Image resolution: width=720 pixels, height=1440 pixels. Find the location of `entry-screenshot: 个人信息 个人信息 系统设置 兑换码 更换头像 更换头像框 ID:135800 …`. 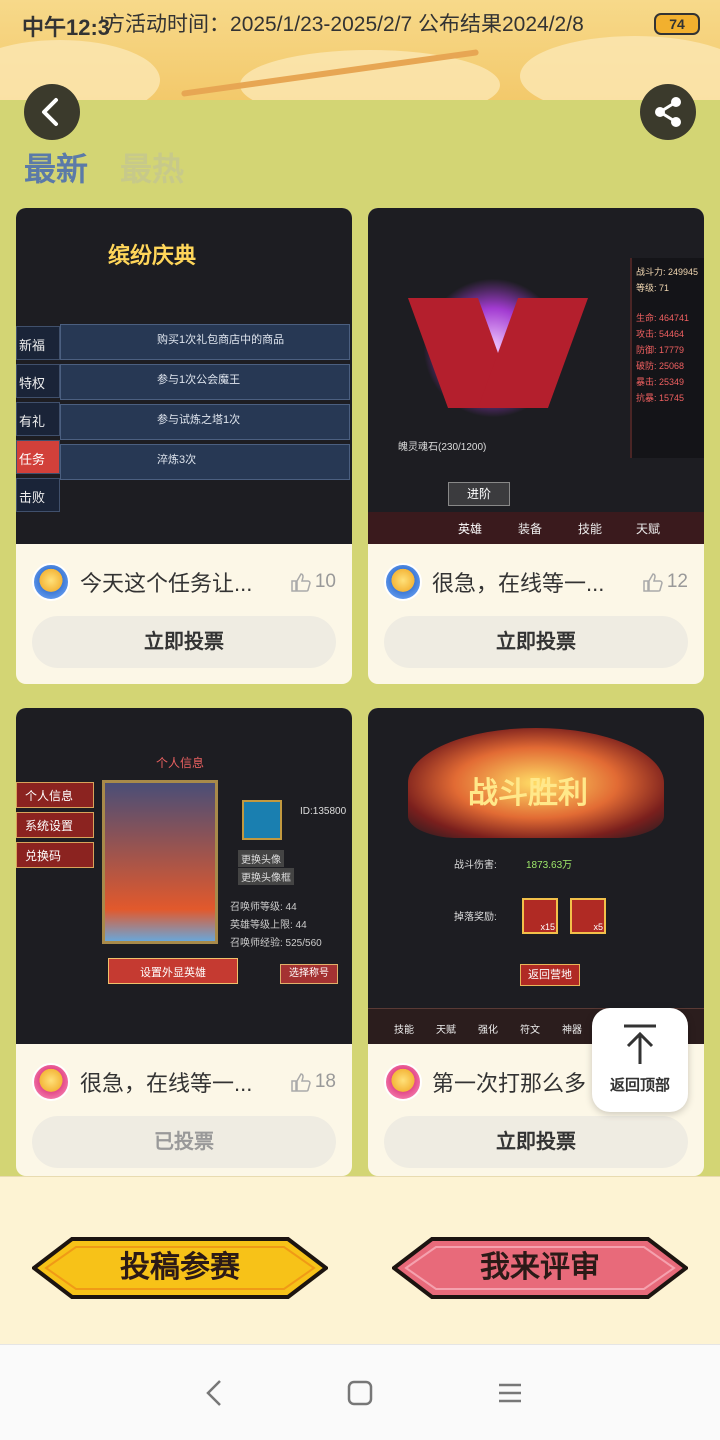

entry-screenshot: 个人信息 个人信息 系统设置 兑换码 更换头像 更换头像框 ID:135800 … is located at coordinates (184, 876).